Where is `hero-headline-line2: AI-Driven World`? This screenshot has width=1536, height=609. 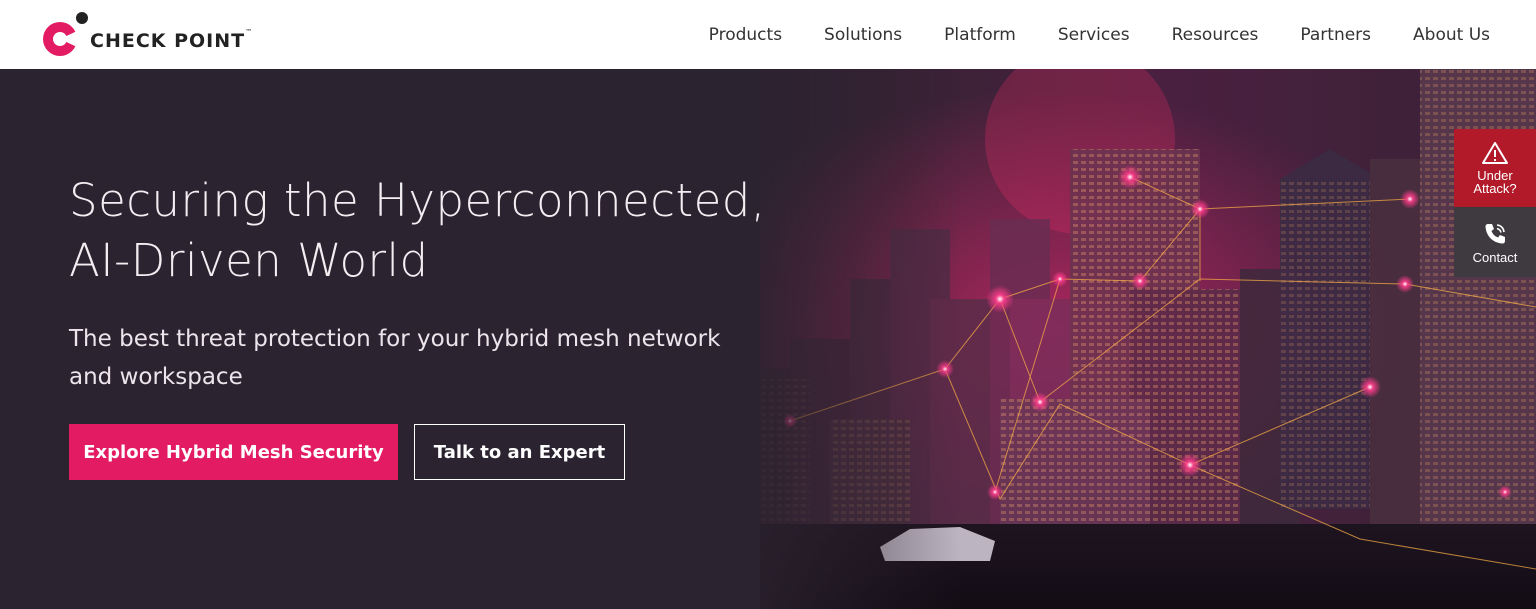 hero-headline-line2: AI-Driven World is located at coordinates (249, 260).